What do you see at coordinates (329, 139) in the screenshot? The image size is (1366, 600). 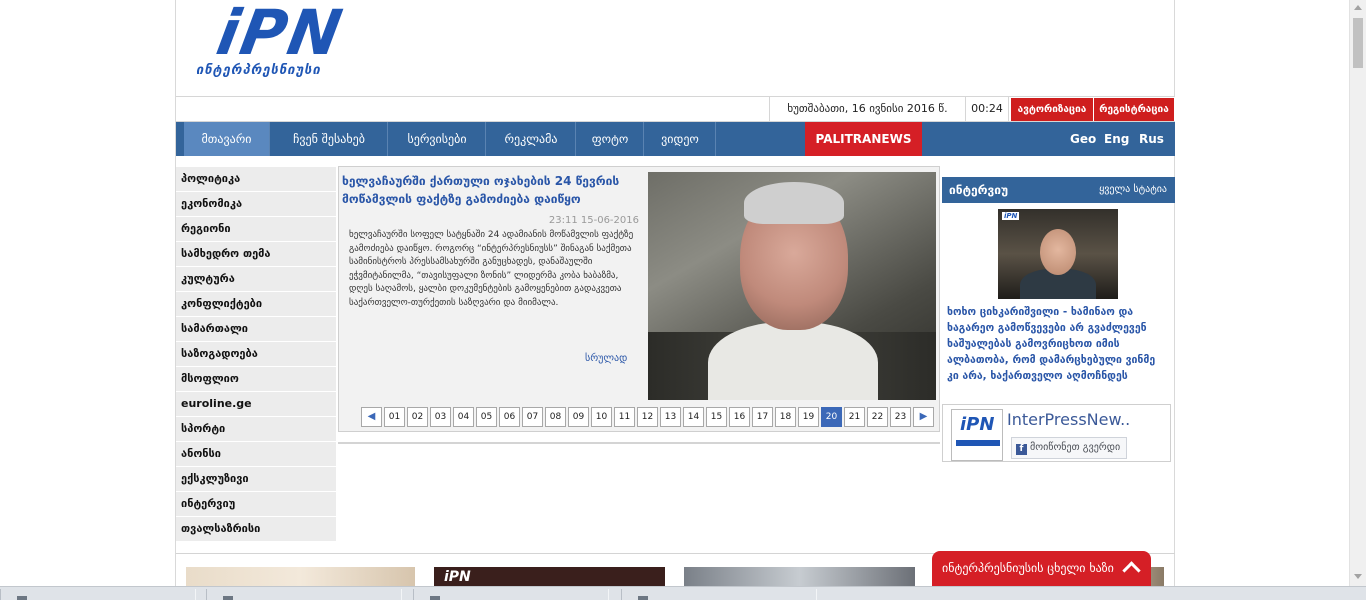 I see `nav-item-about: ჩვენ შესახებ` at bounding box center [329, 139].